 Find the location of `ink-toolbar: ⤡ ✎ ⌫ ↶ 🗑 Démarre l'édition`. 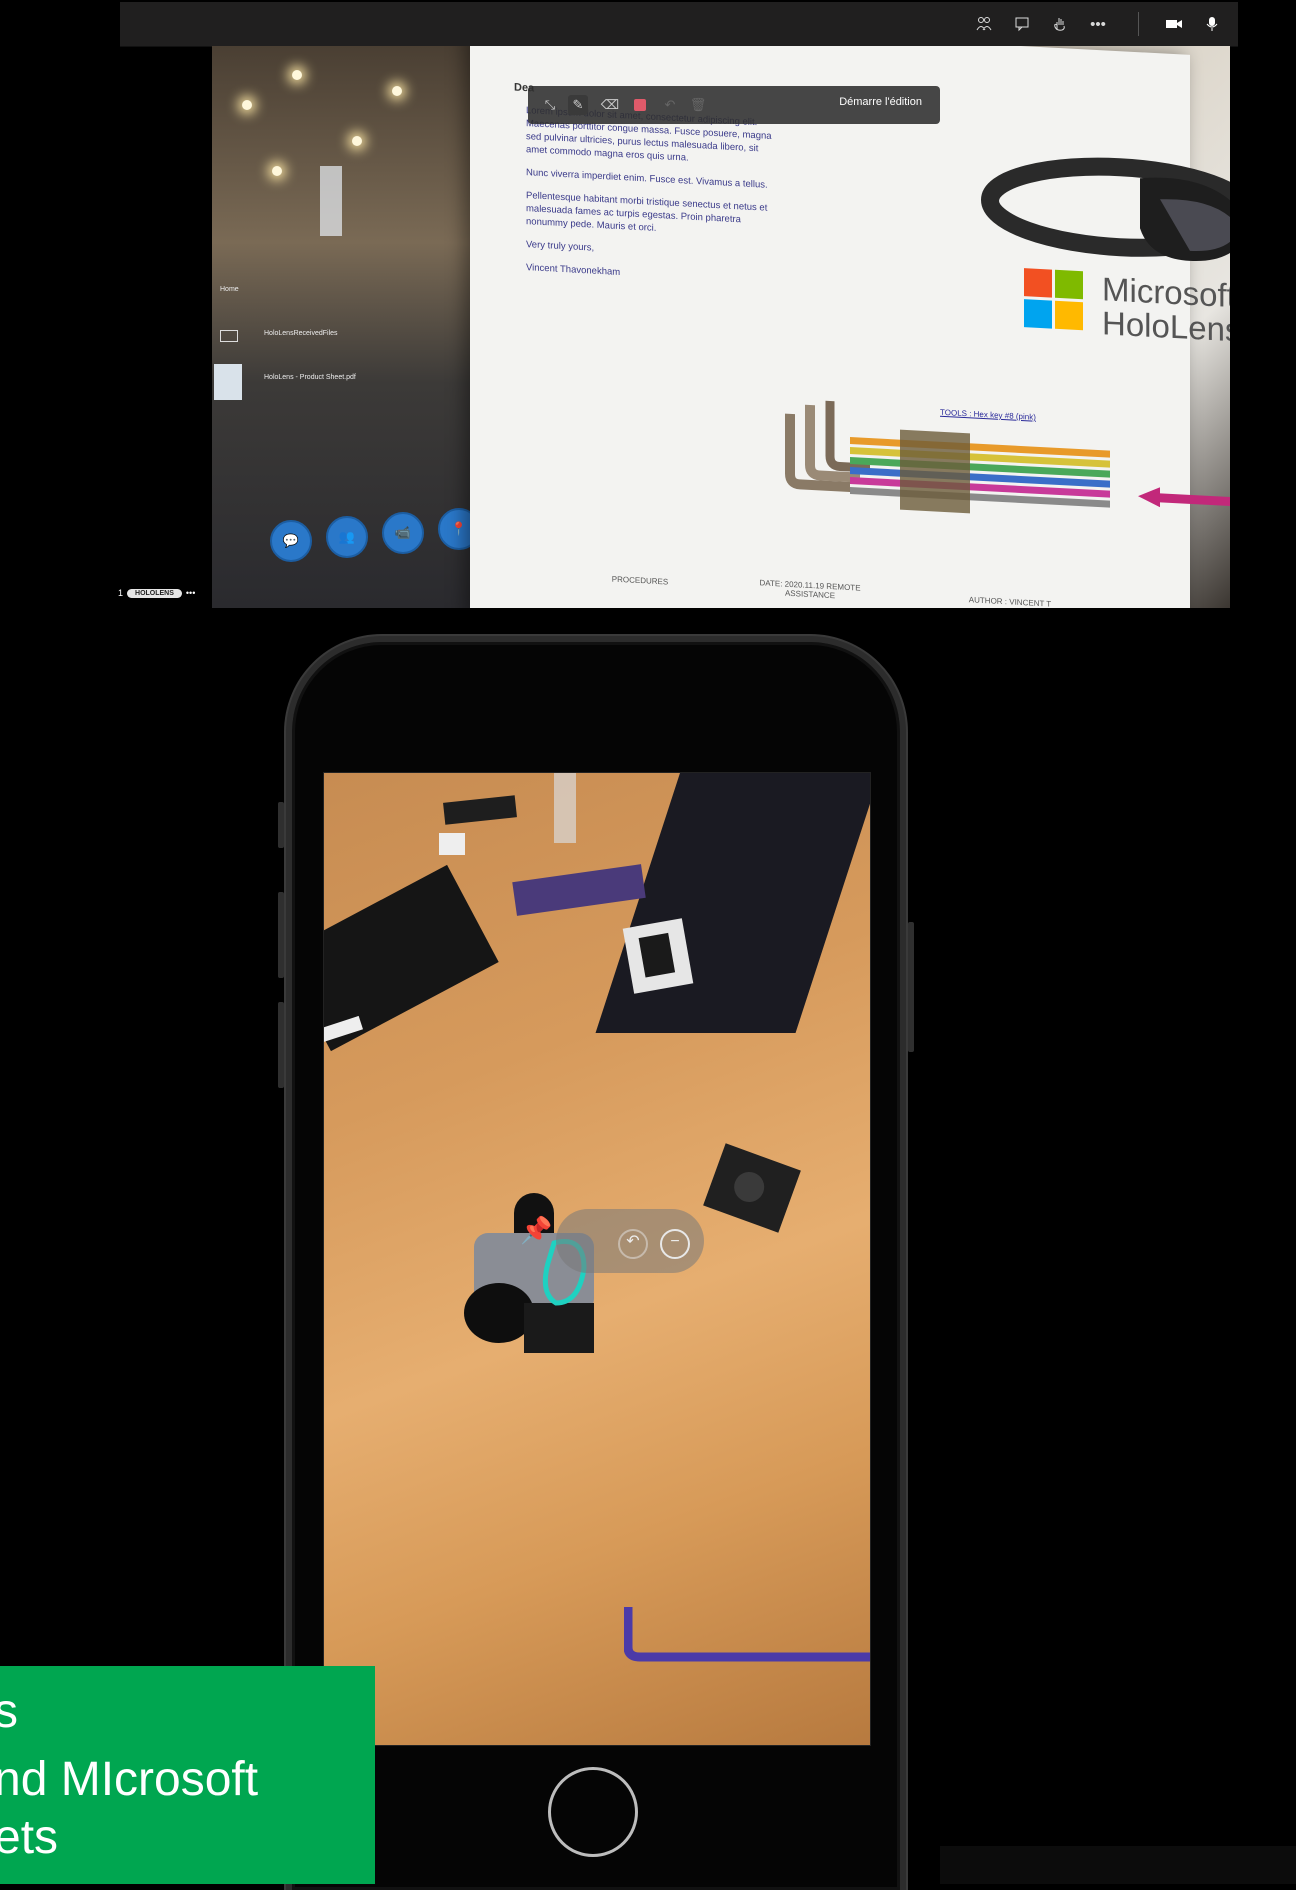

ink-toolbar: ⤡ ✎ ⌫ ↶ 🗑 Démarre l'édition is located at coordinates (734, 105).